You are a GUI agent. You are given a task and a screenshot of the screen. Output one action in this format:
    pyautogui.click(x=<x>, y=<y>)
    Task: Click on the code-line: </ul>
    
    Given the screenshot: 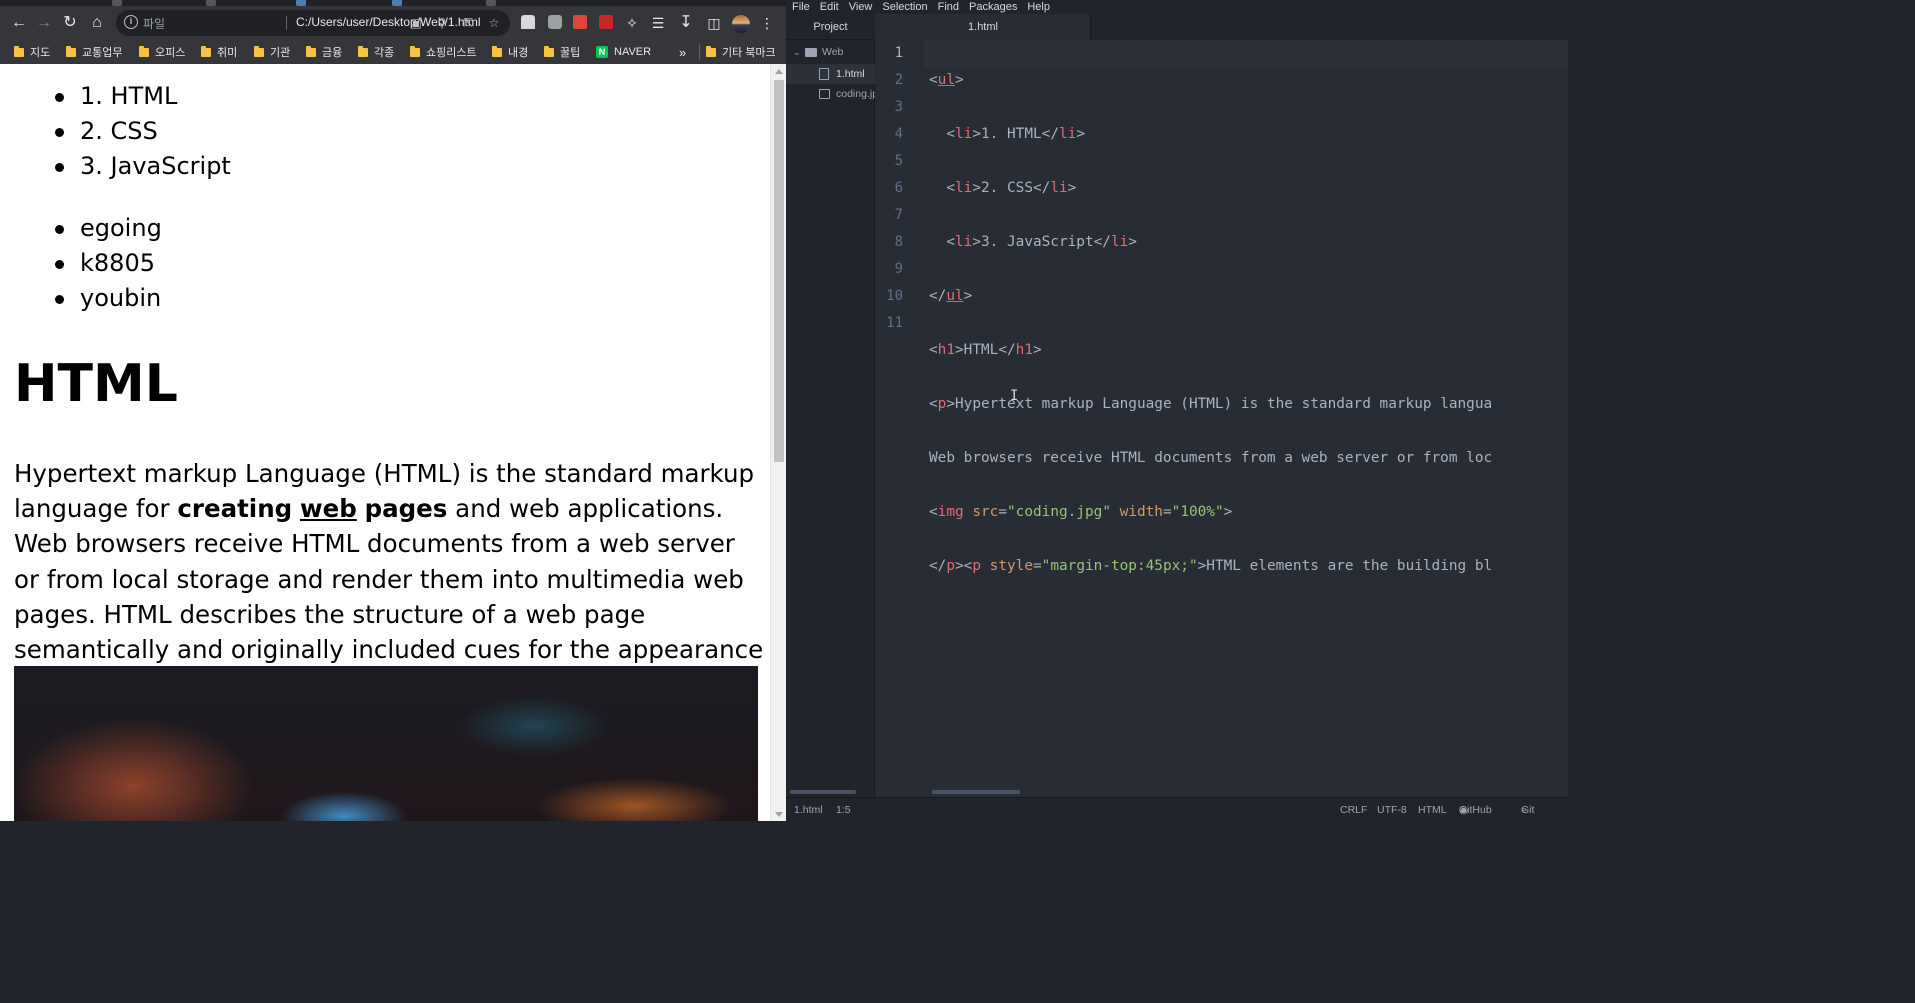 What is the action you would take?
    pyautogui.click(x=951, y=296)
    